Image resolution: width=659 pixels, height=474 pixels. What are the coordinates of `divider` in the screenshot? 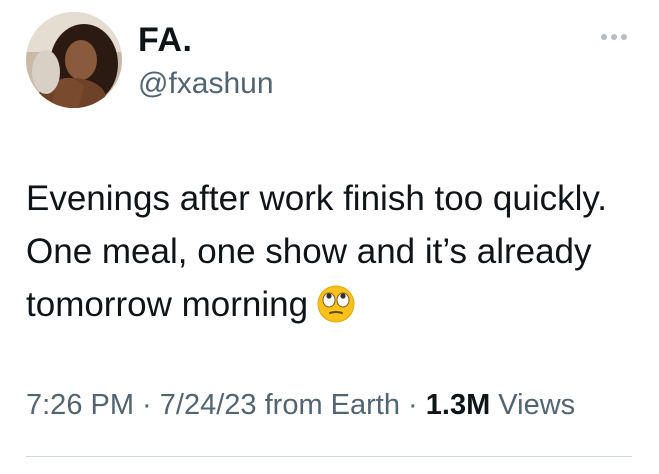 It's located at (329, 456).